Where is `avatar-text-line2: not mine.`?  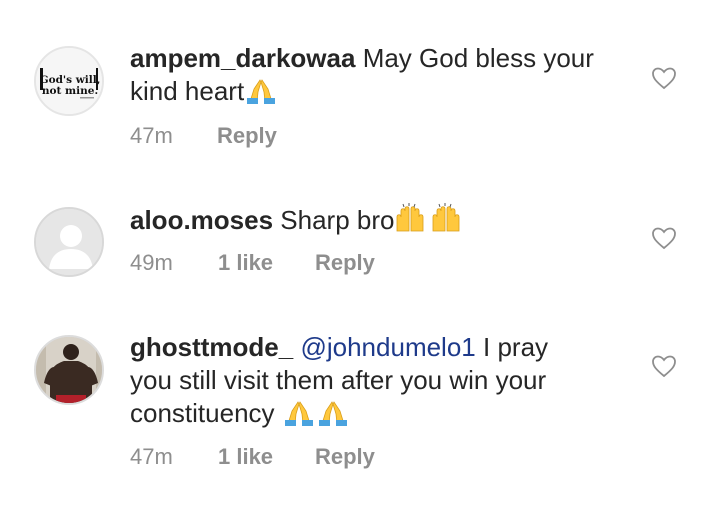 avatar-text-line2: not mine. is located at coordinates (70, 91).